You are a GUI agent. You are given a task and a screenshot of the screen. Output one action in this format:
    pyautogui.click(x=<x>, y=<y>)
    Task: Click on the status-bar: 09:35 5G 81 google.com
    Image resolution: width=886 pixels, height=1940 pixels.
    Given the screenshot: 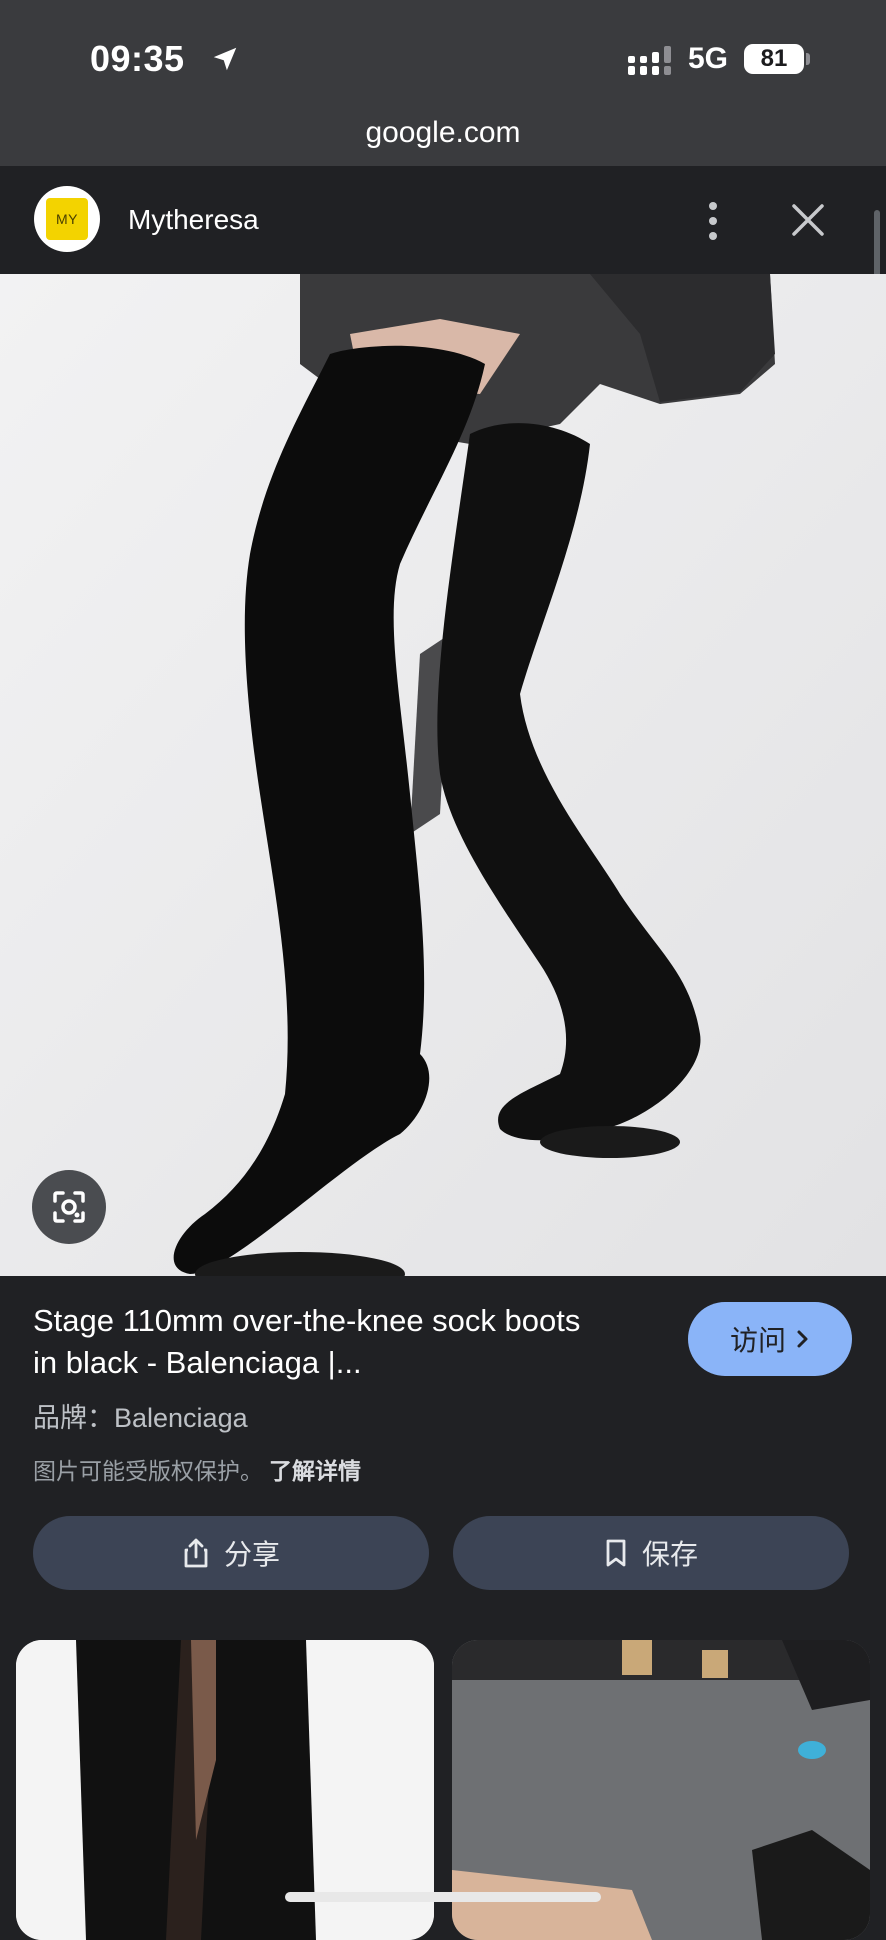 What is the action you would take?
    pyautogui.click(x=443, y=83)
    